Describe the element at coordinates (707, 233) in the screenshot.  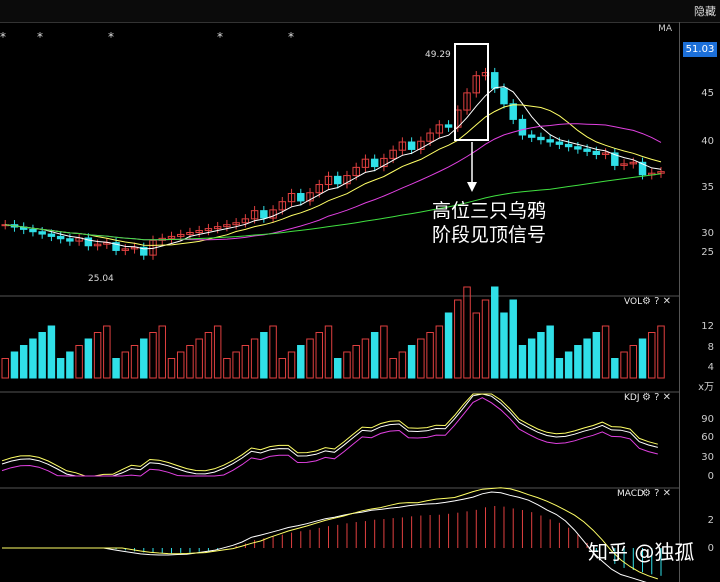
I see `price-tick: 30` at that location.